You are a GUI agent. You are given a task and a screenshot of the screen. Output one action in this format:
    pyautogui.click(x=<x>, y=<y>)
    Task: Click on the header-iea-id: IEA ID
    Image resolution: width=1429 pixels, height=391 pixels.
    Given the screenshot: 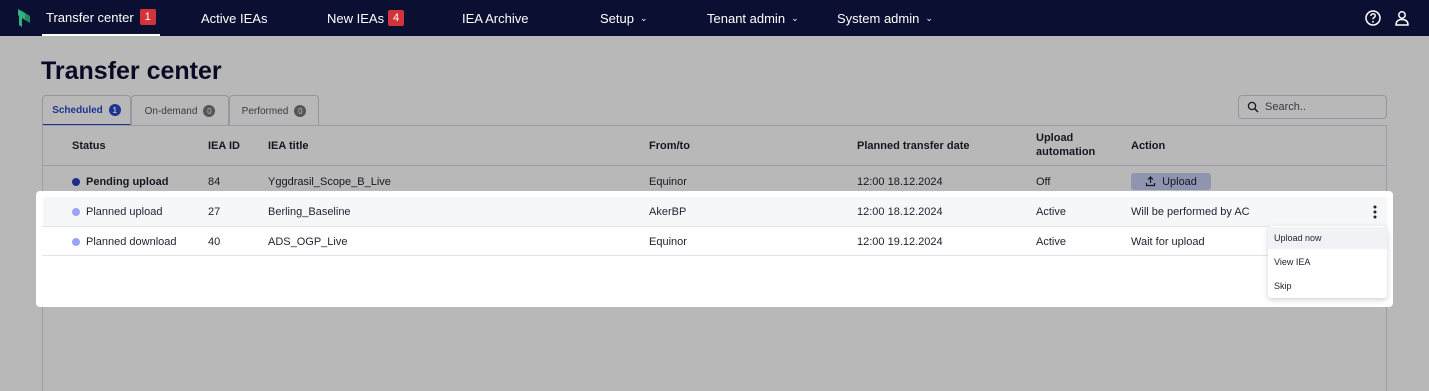 What is the action you would take?
    pyautogui.click(x=224, y=146)
    